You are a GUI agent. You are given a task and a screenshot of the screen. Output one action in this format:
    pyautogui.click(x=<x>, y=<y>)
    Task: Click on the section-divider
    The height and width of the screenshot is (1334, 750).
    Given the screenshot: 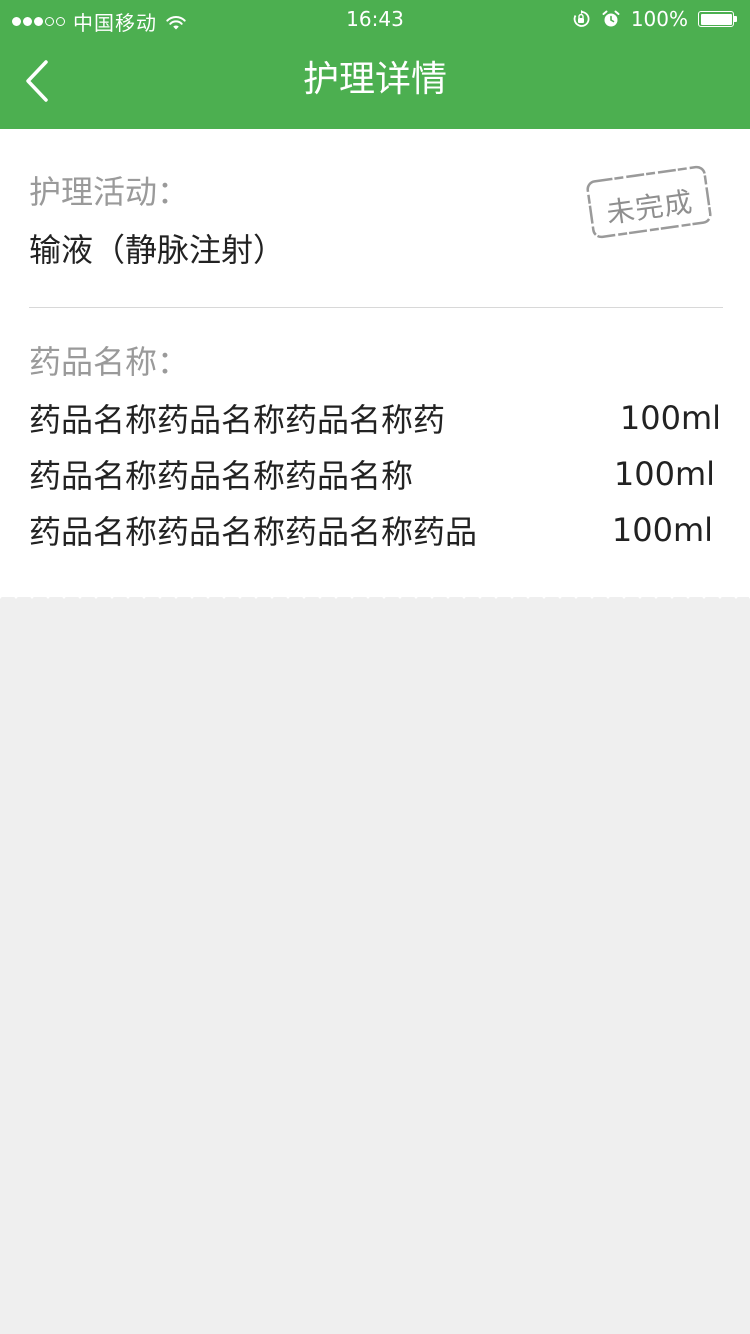 What is the action you would take?
    pyautogui.click(x=376, y=307)
    